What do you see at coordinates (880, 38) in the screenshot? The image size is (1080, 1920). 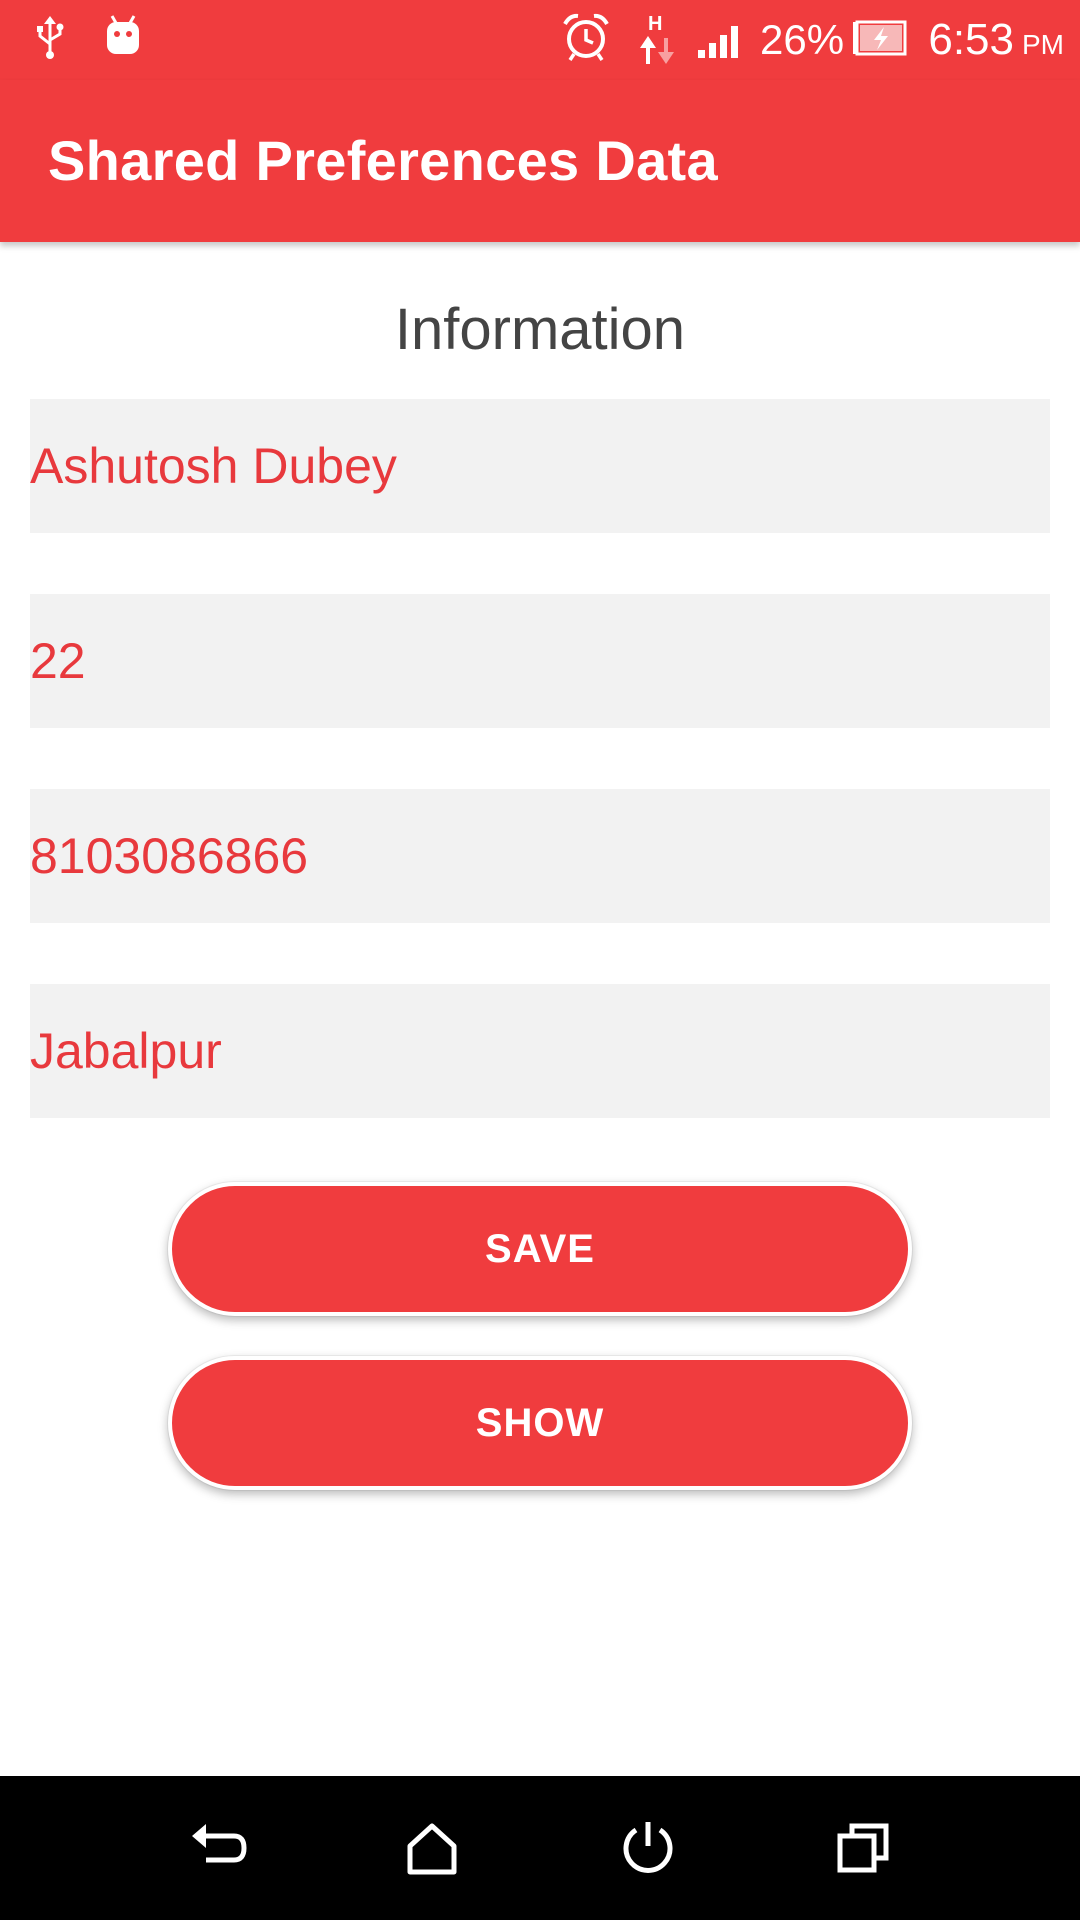 I see `battery-charging-icon` at bounding box center [880, 38].